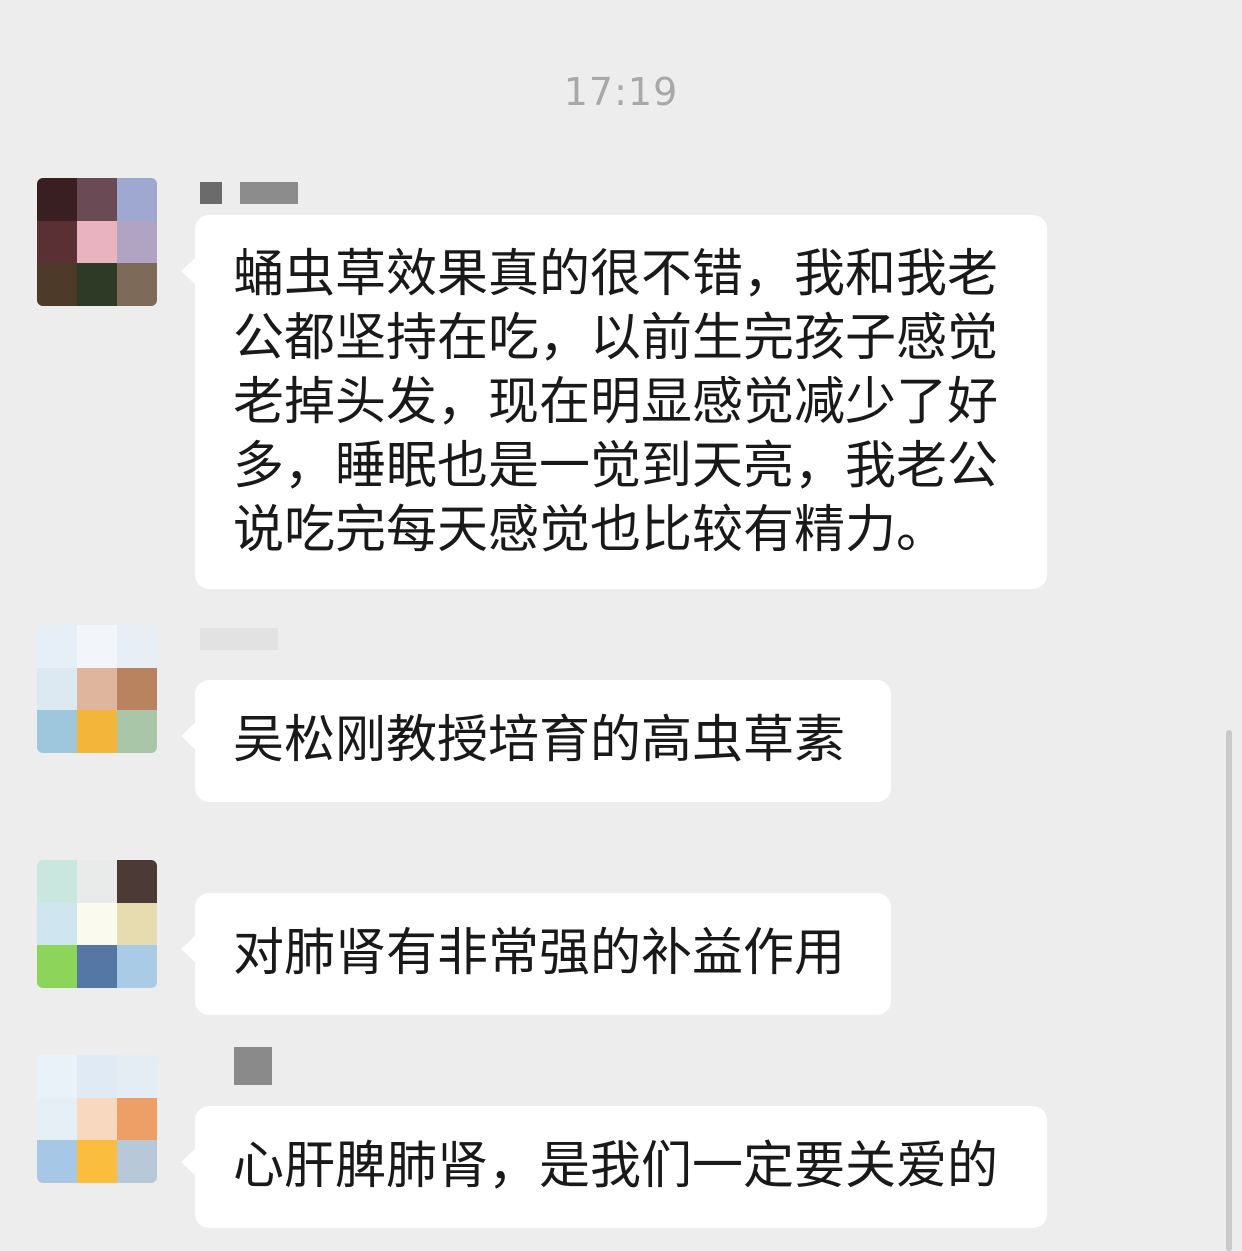 The height and width of the screenshot is (1251, 1242). Describe the element at coordinates (1229, 990) in the screenshot. I see `scrollbar` at that location.